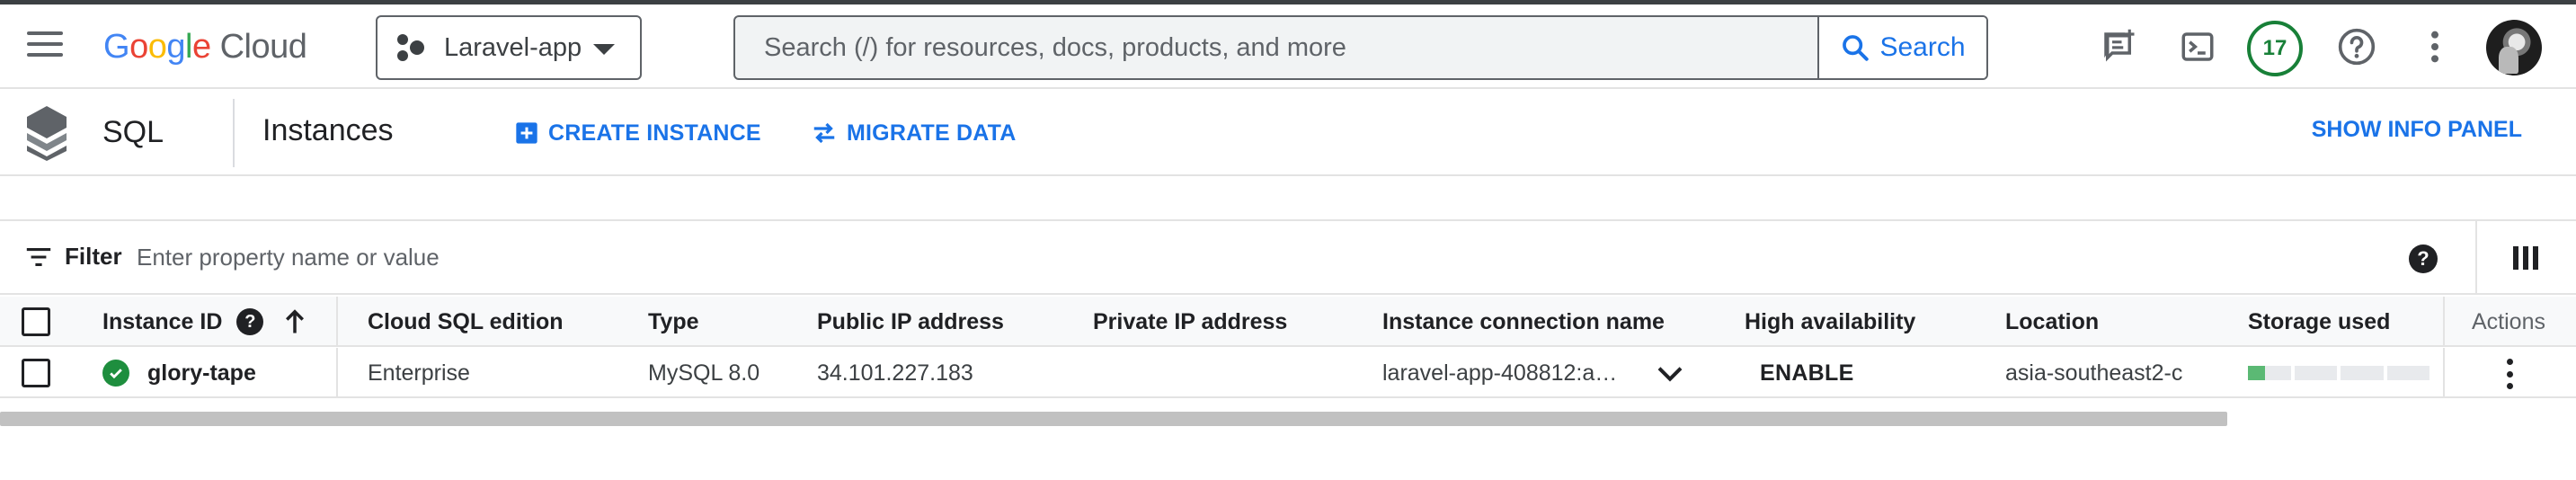  Describe the element at coordinates (654, 133) in the screenshot. I see `create-instance-label: CREATE INSTANCE` at that location.